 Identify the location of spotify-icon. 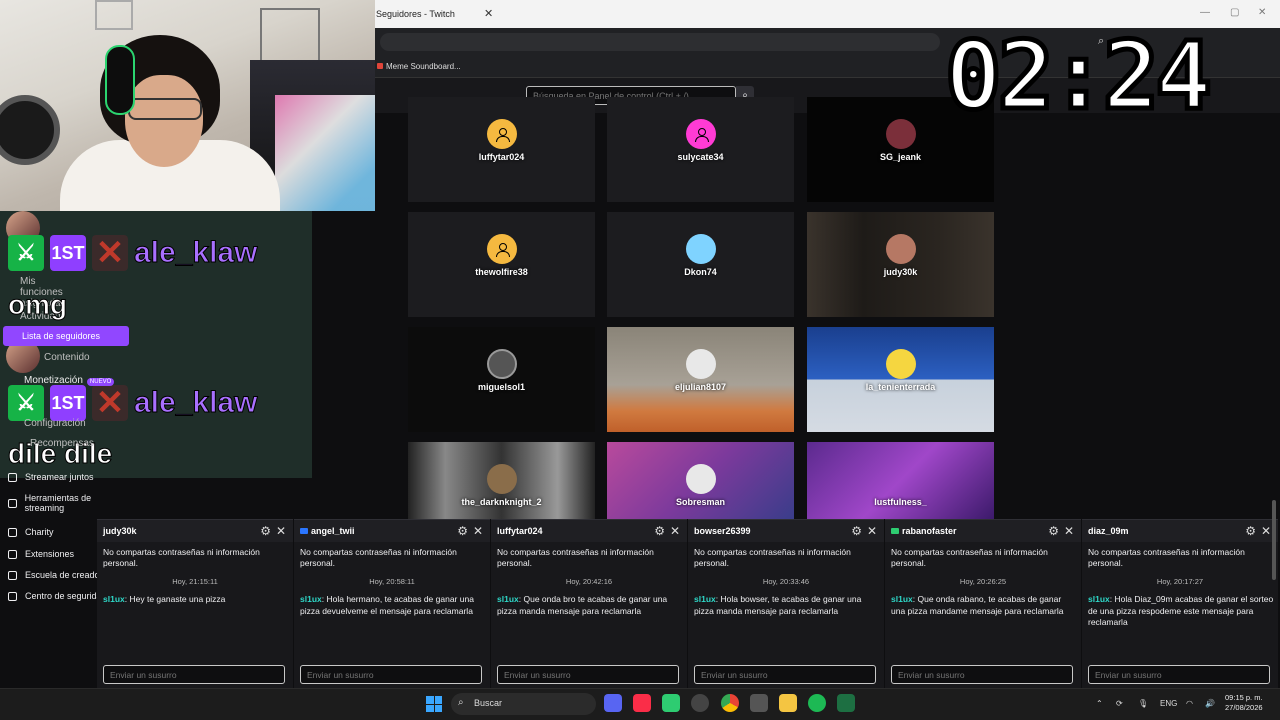
(817, 703).